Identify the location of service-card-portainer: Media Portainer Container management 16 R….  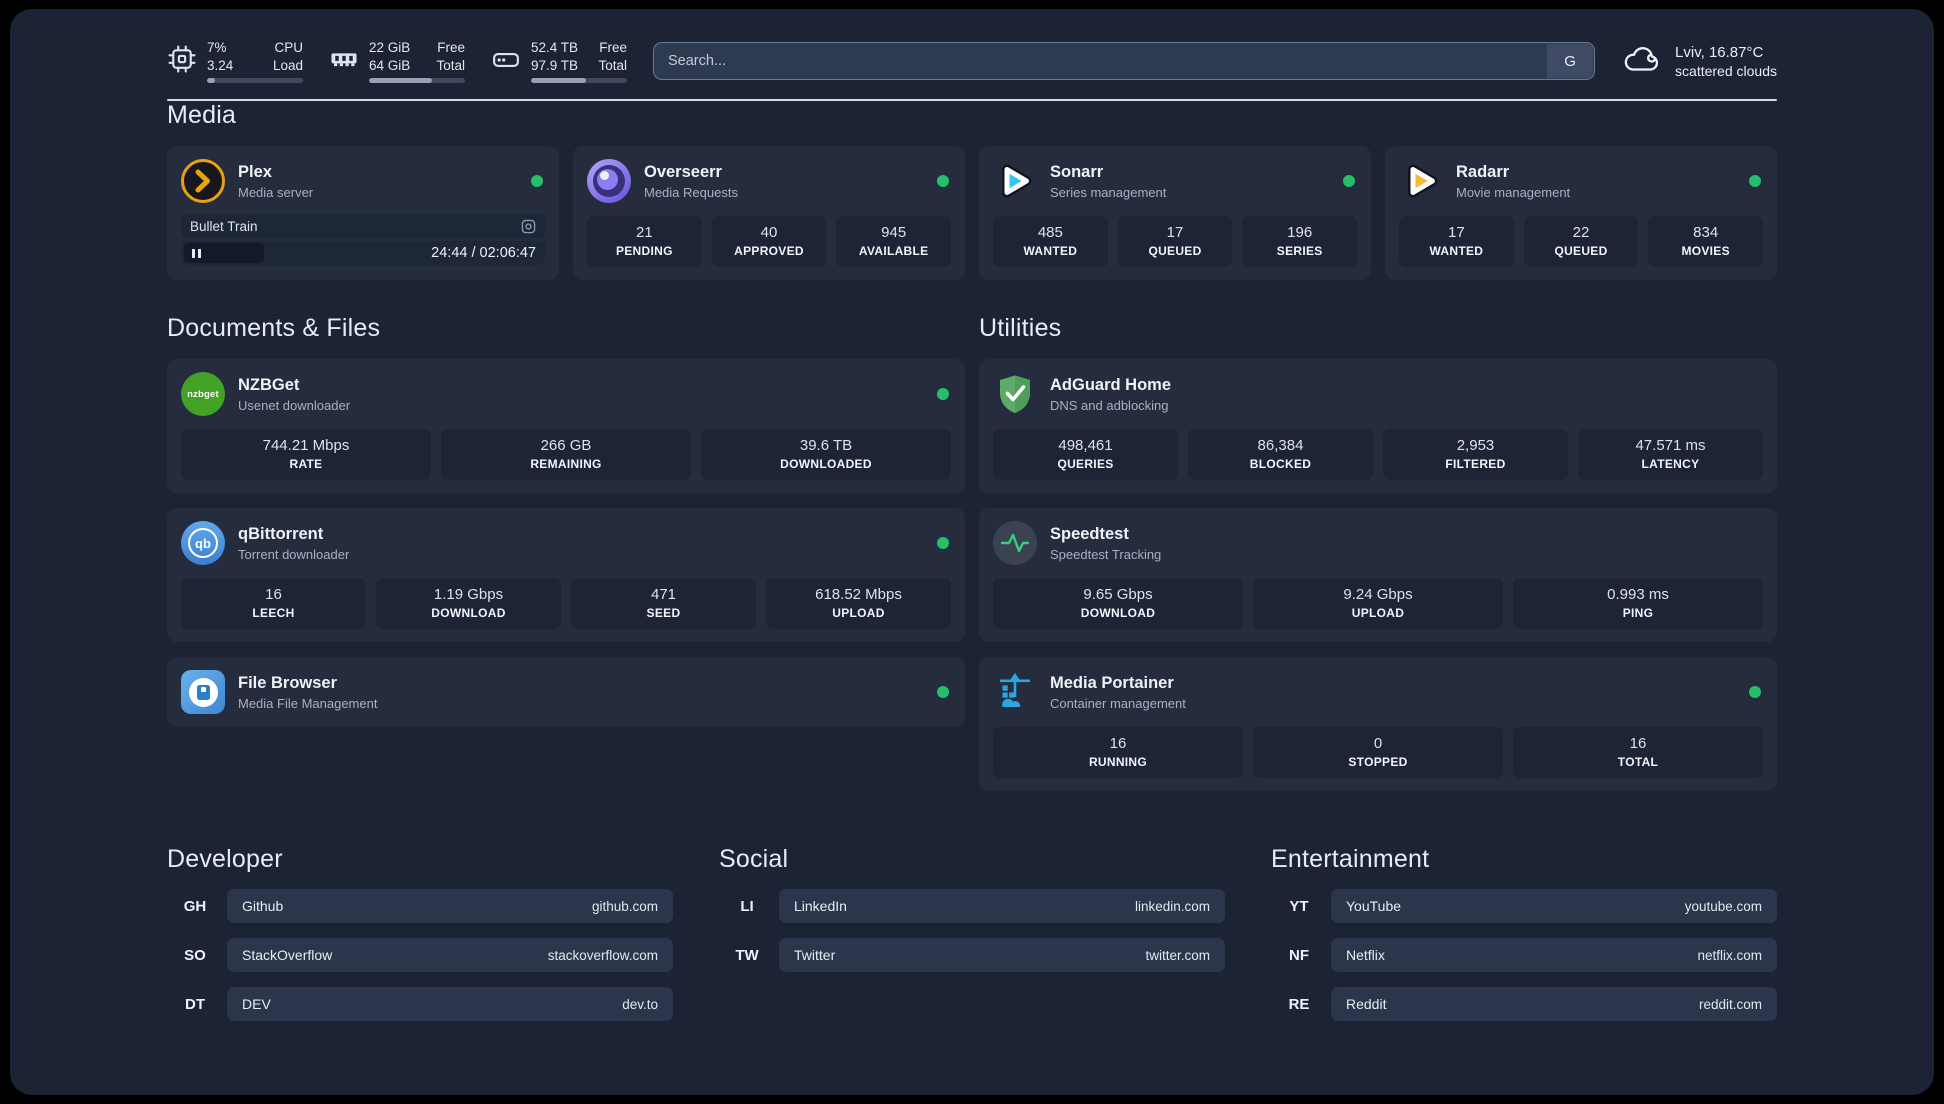
(1378, 724).